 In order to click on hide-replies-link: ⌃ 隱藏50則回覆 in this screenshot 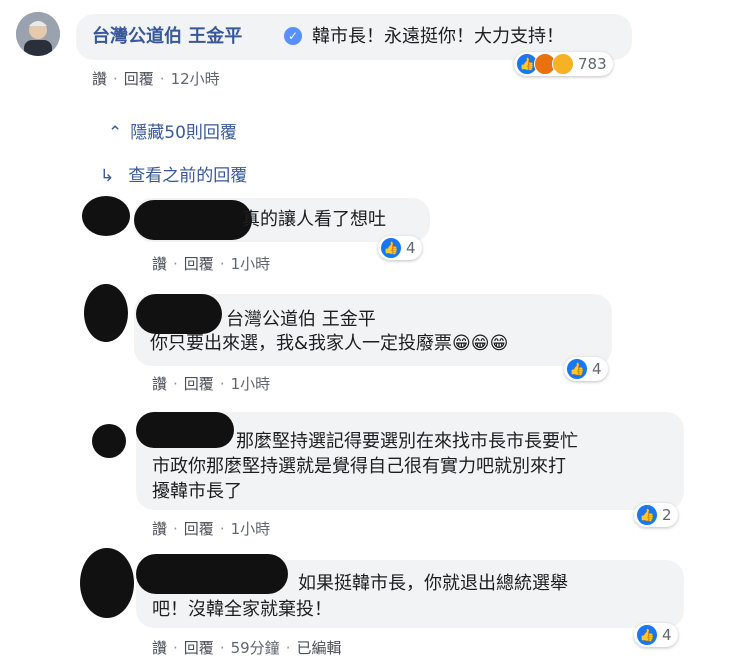, I will do `click(172, 130)`.